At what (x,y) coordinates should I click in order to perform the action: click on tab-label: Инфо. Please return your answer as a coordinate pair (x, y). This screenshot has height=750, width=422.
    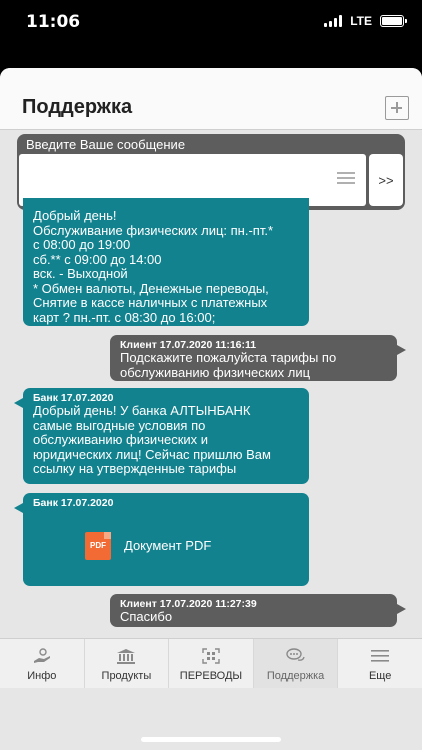
    Looking at the image, I should click on (42, 676).